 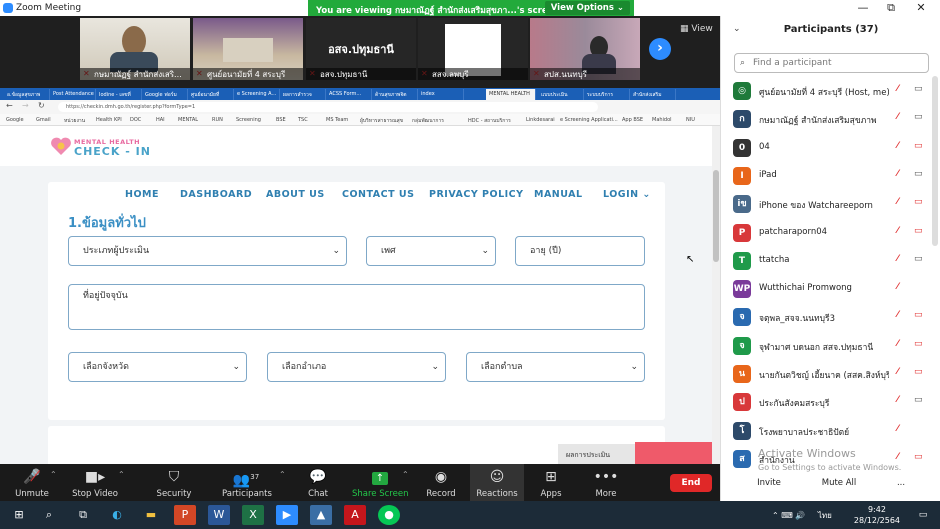 What do you see at coordinates (49, 515) in the screenshot?
I see `search-icon: ⌕` at bounding box center [49, 515].